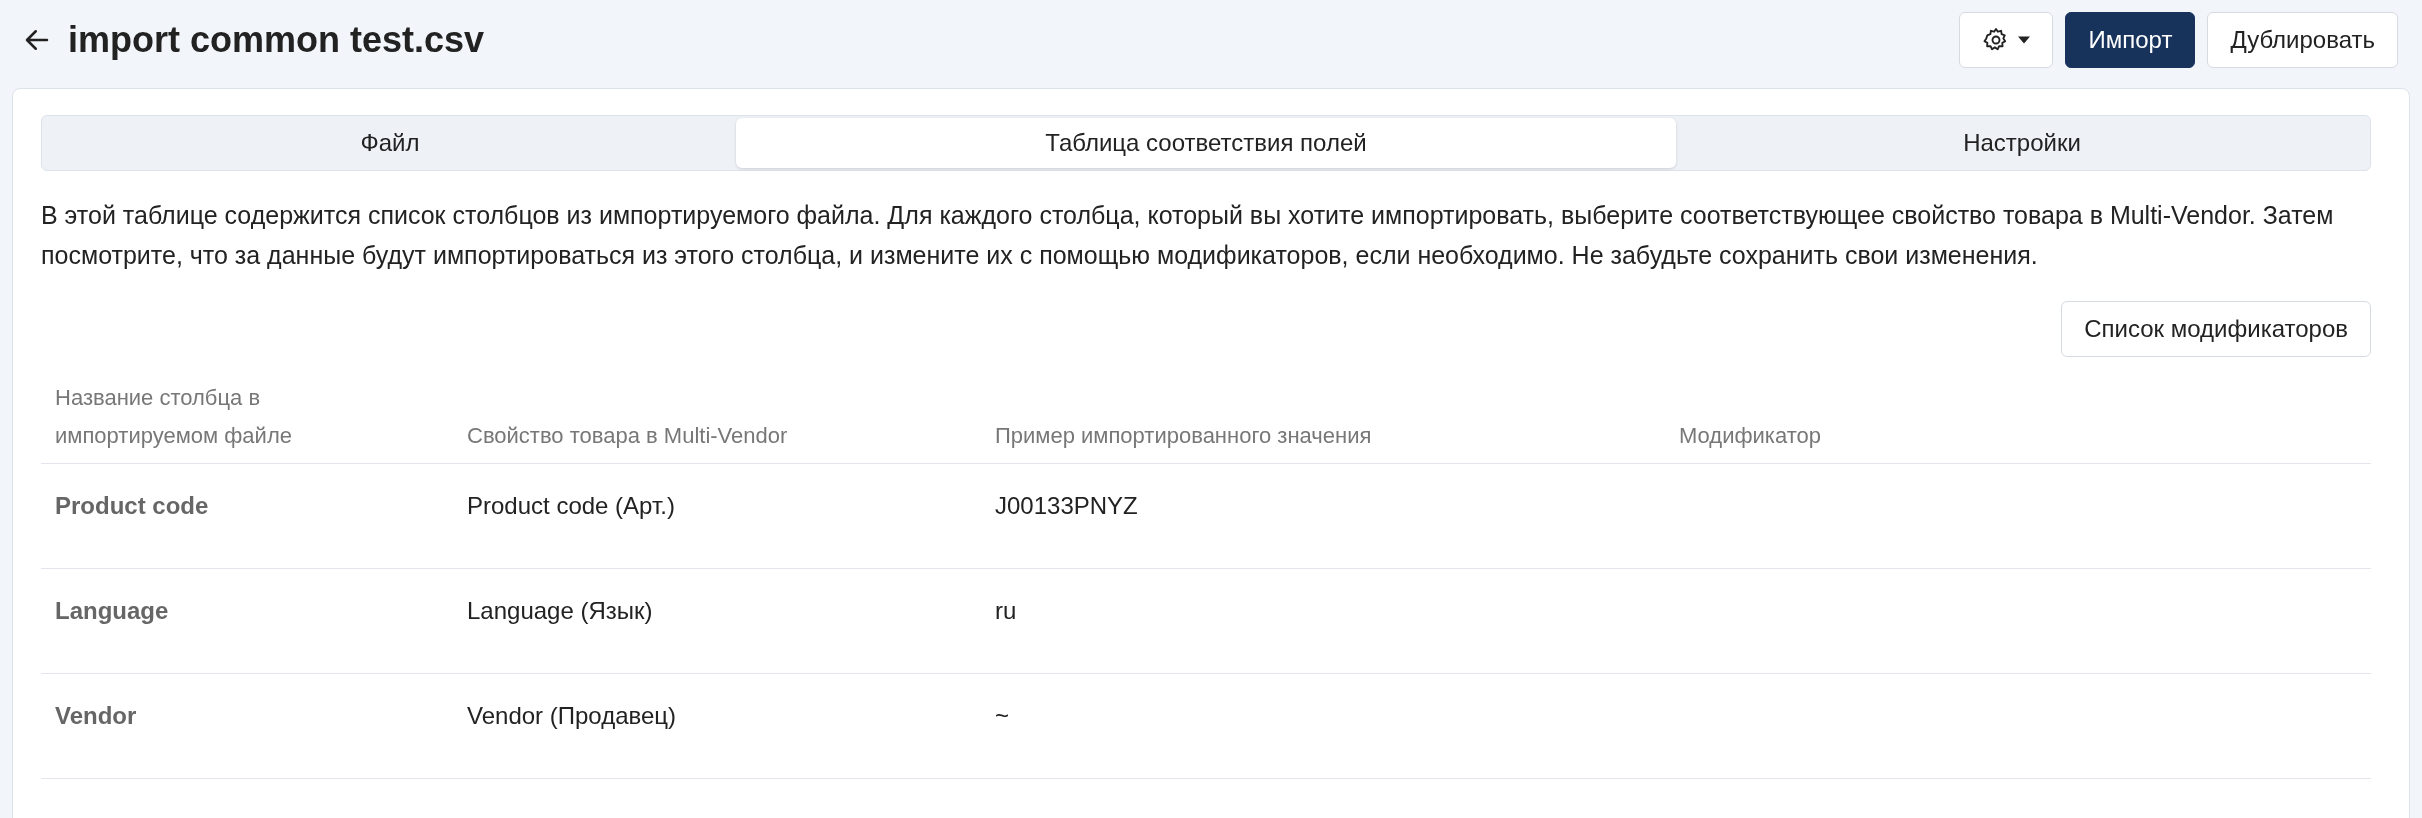 The width and height of the screenshot is (2422, 818). Describe the element at coordinates (572, 715) in the screenshot. I see `table-cell: Vendor (Продавец)` at that location.